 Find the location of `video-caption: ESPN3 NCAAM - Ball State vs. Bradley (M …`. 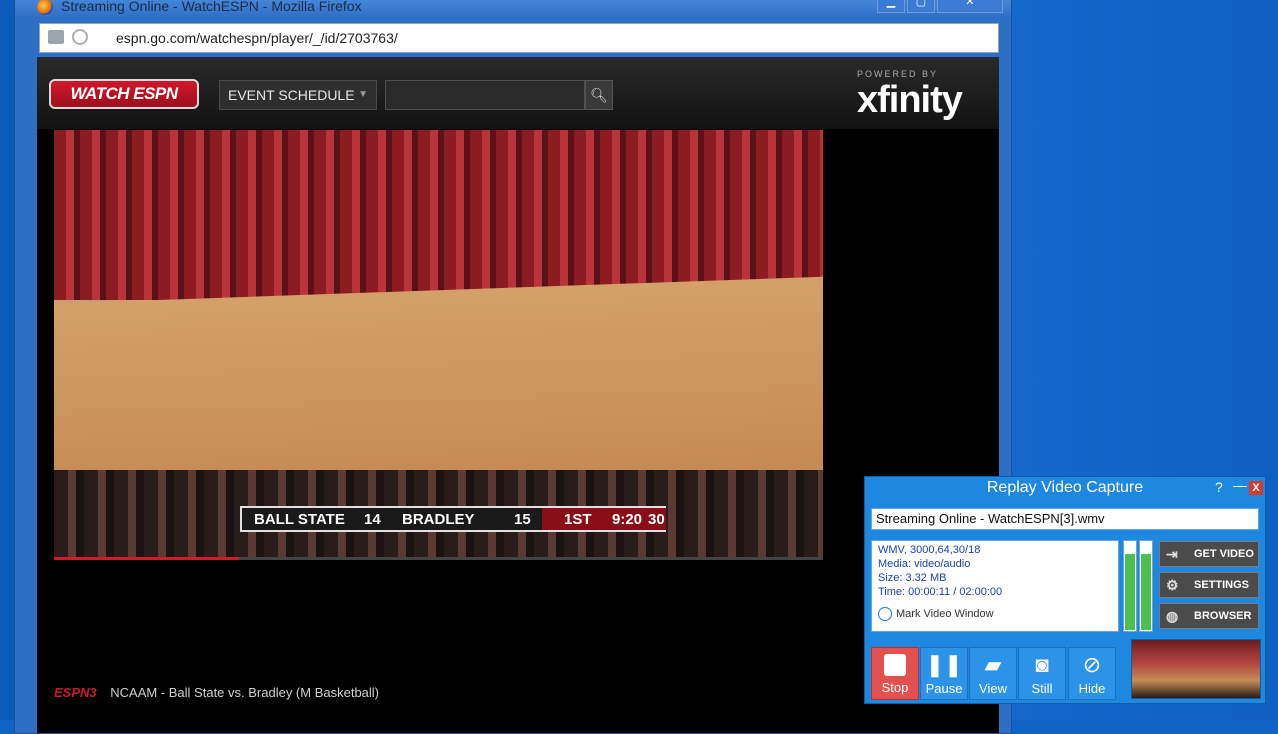

video-caption: ESPN3 NCAAM - Ball State vs. Bradley (M … is located at coordinates (216, 692).